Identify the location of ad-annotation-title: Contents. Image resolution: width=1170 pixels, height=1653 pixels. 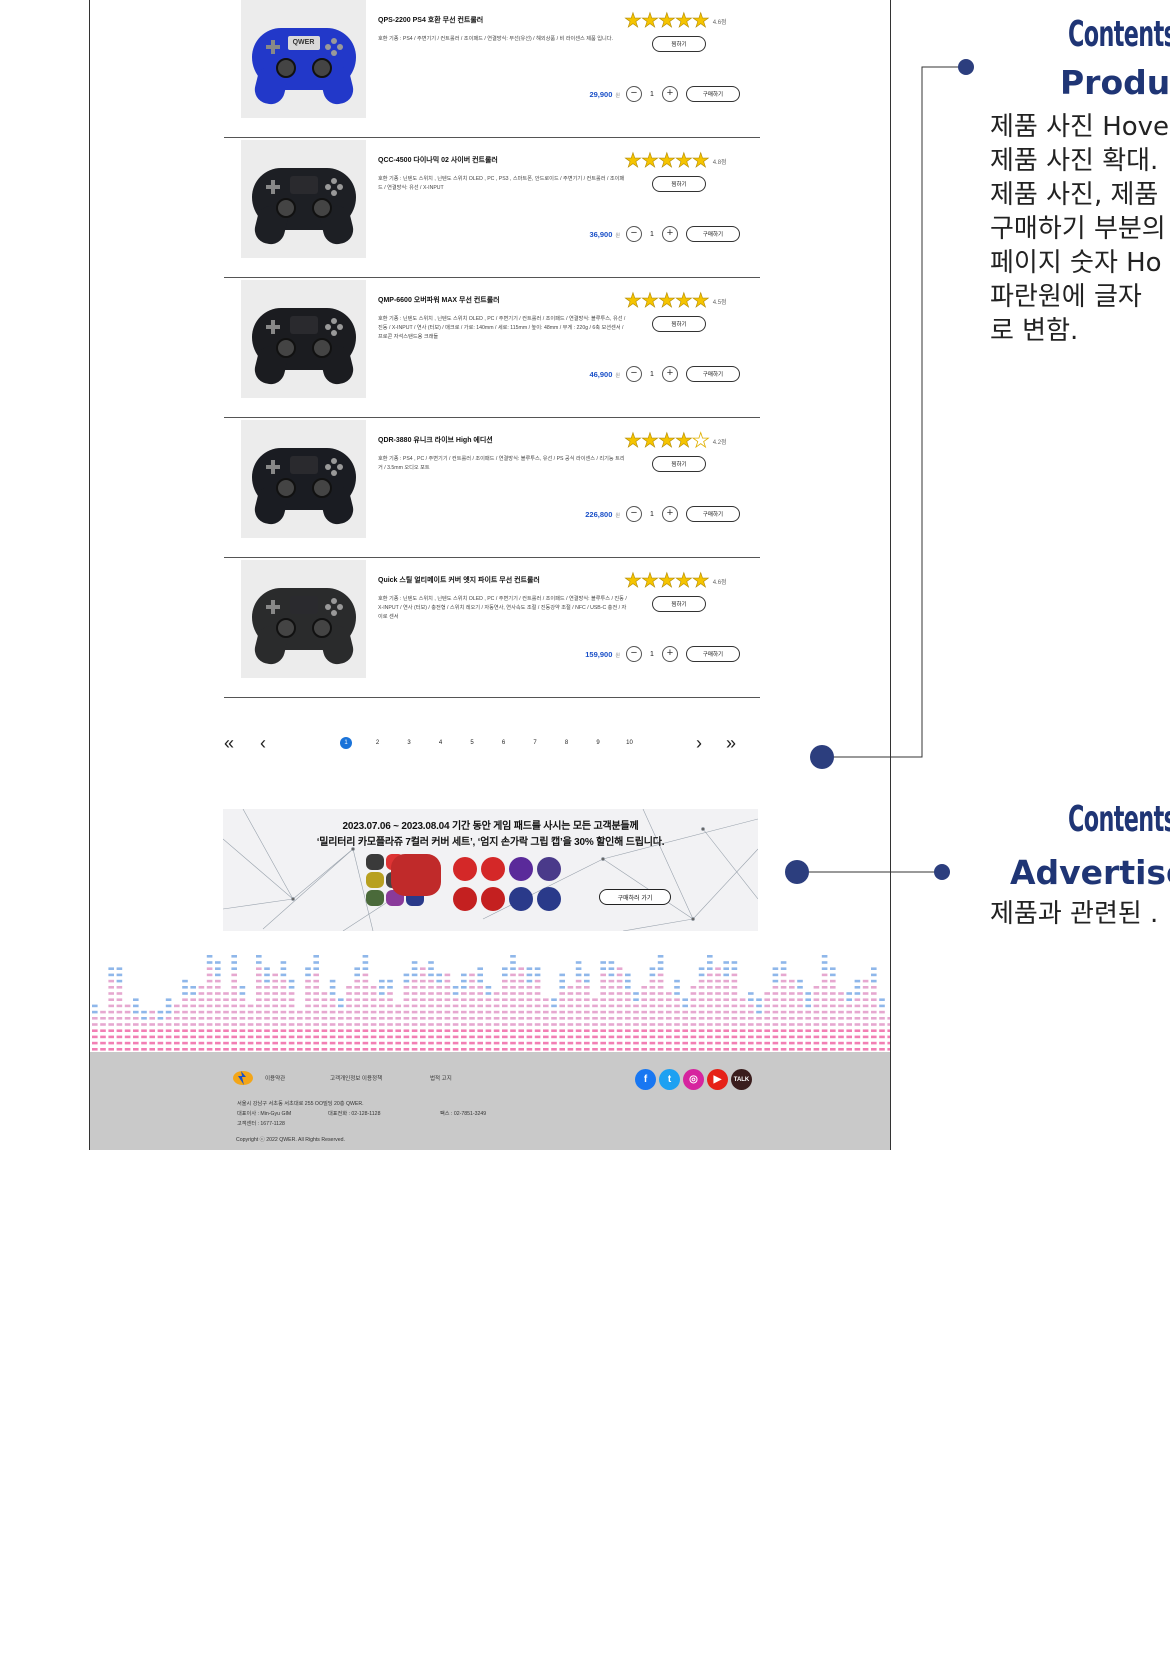
(1119, 819).